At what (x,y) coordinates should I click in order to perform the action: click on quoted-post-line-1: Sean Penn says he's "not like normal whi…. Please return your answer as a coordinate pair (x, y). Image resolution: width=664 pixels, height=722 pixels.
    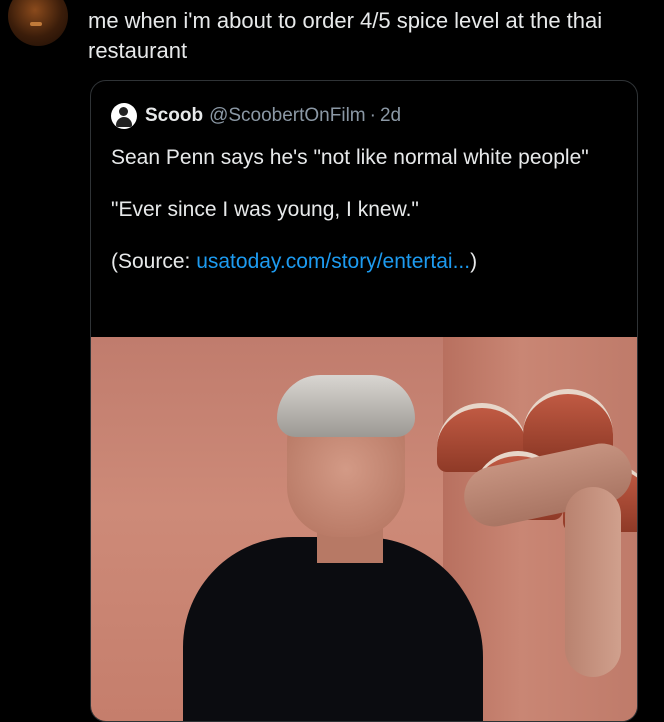
    Looking at the image, I should click on (350, 157).